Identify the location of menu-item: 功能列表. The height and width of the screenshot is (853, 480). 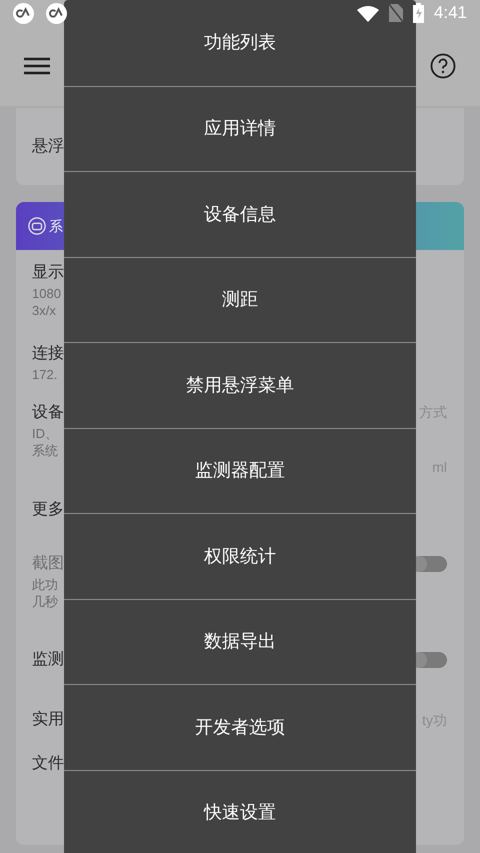
(240, 42).